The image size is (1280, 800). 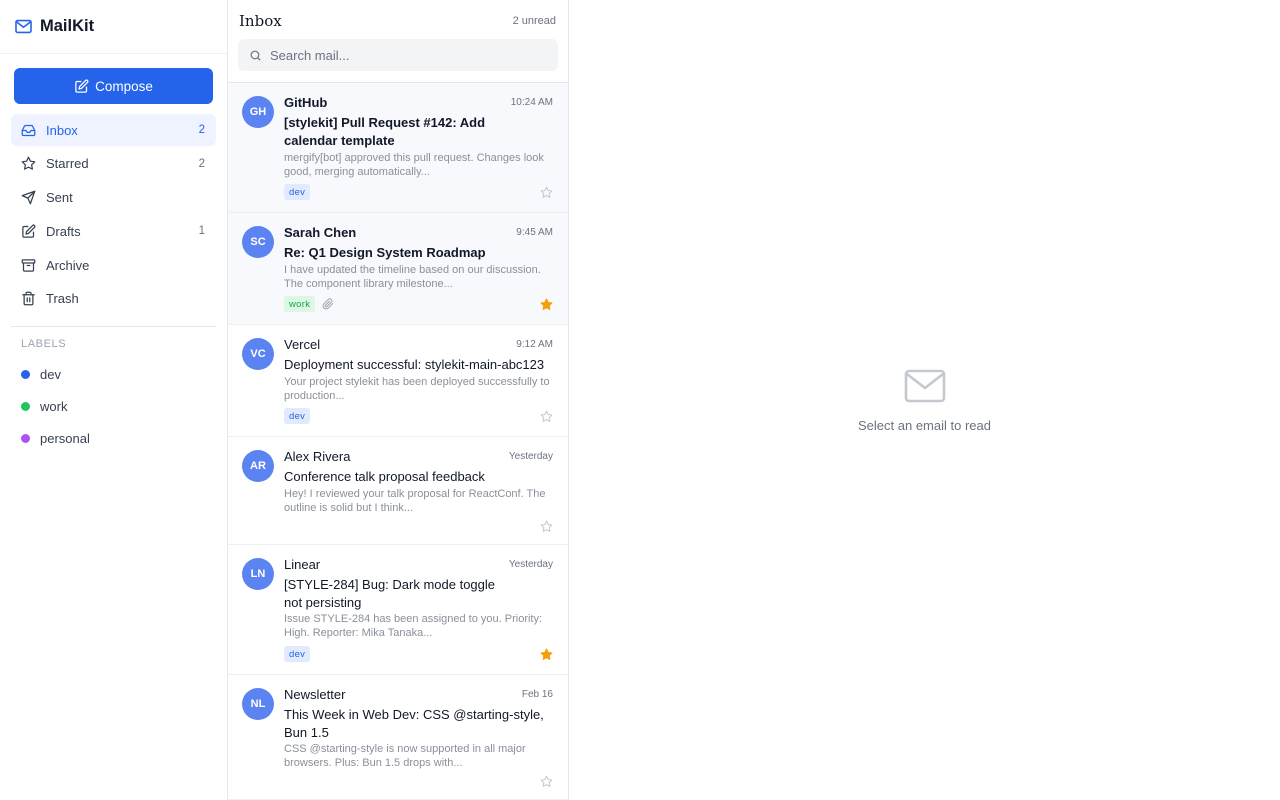 I want to click on nav-label: Drafts, so click(x=63, y=231).